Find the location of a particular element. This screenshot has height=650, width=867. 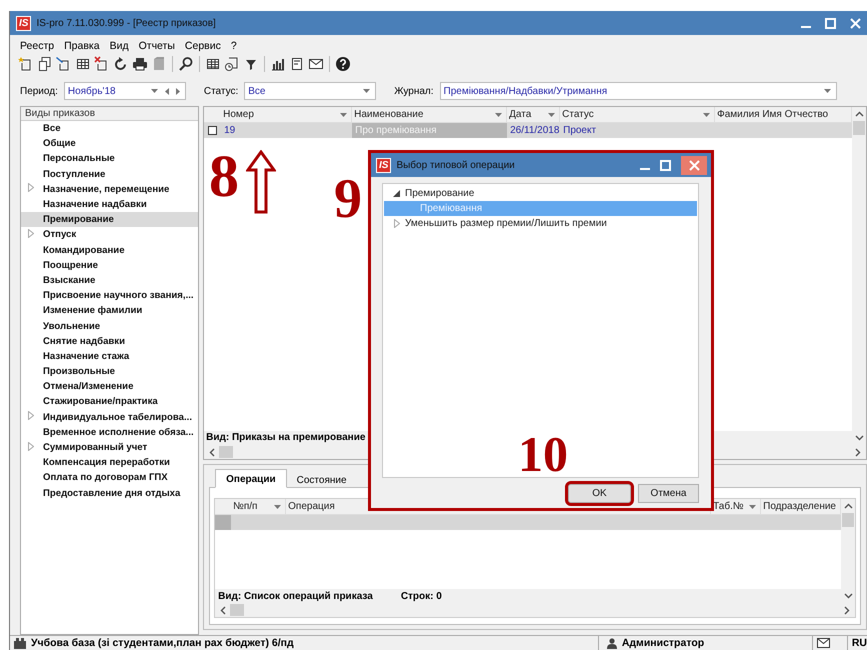

status-text: Администратор is located at coordinates (663, 643).